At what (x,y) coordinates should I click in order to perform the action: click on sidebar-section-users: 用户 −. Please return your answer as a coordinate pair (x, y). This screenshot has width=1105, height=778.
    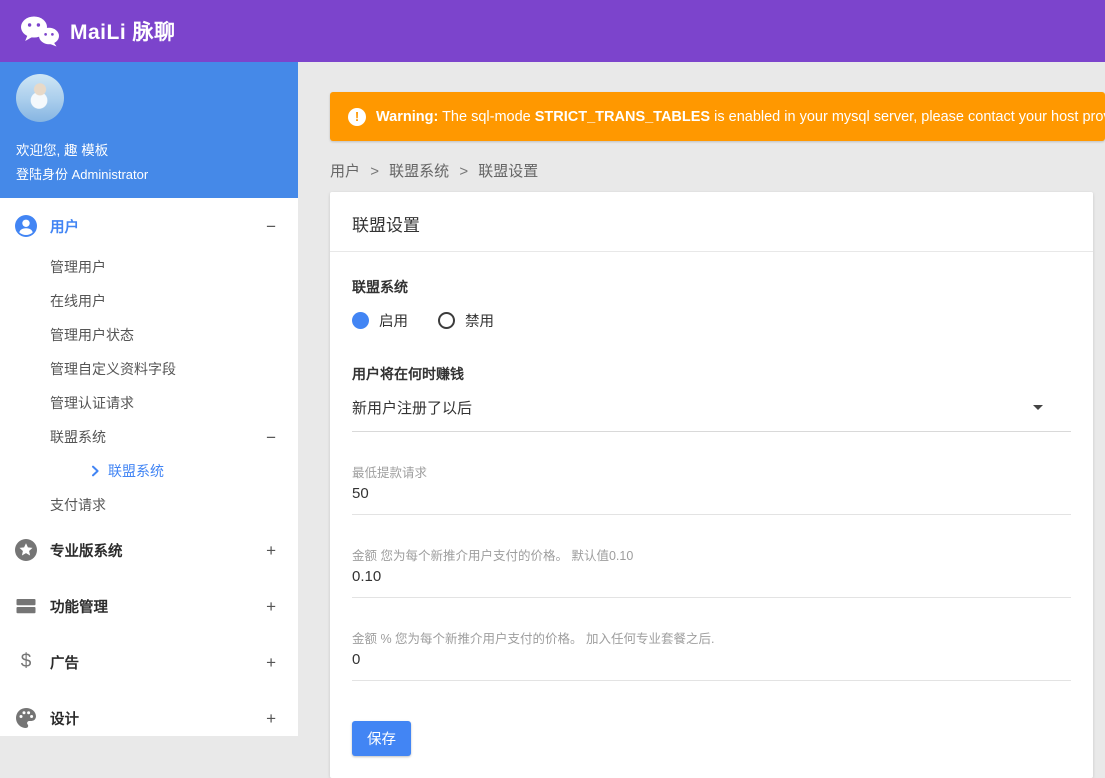
    Looking at the image, I should click on (149, 226).